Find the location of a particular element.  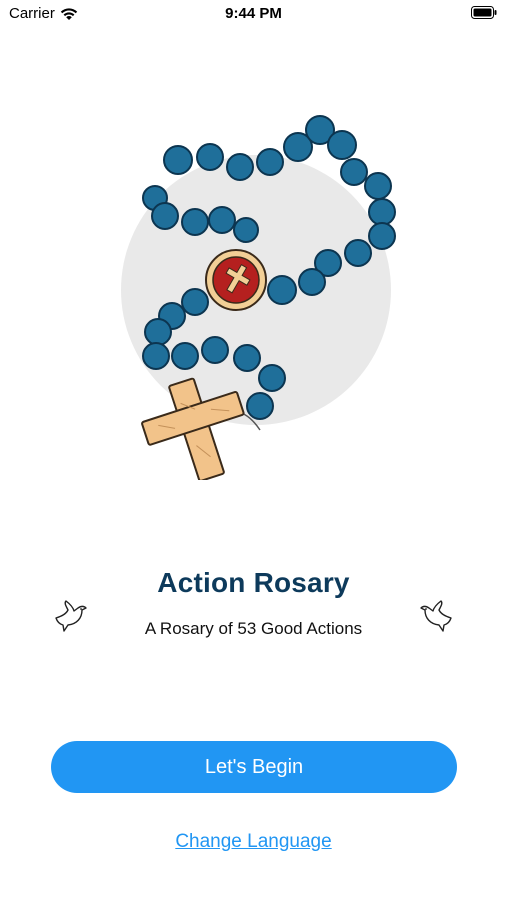

lets-begin-button: Let's Begin is located at coordinates (254, 767).